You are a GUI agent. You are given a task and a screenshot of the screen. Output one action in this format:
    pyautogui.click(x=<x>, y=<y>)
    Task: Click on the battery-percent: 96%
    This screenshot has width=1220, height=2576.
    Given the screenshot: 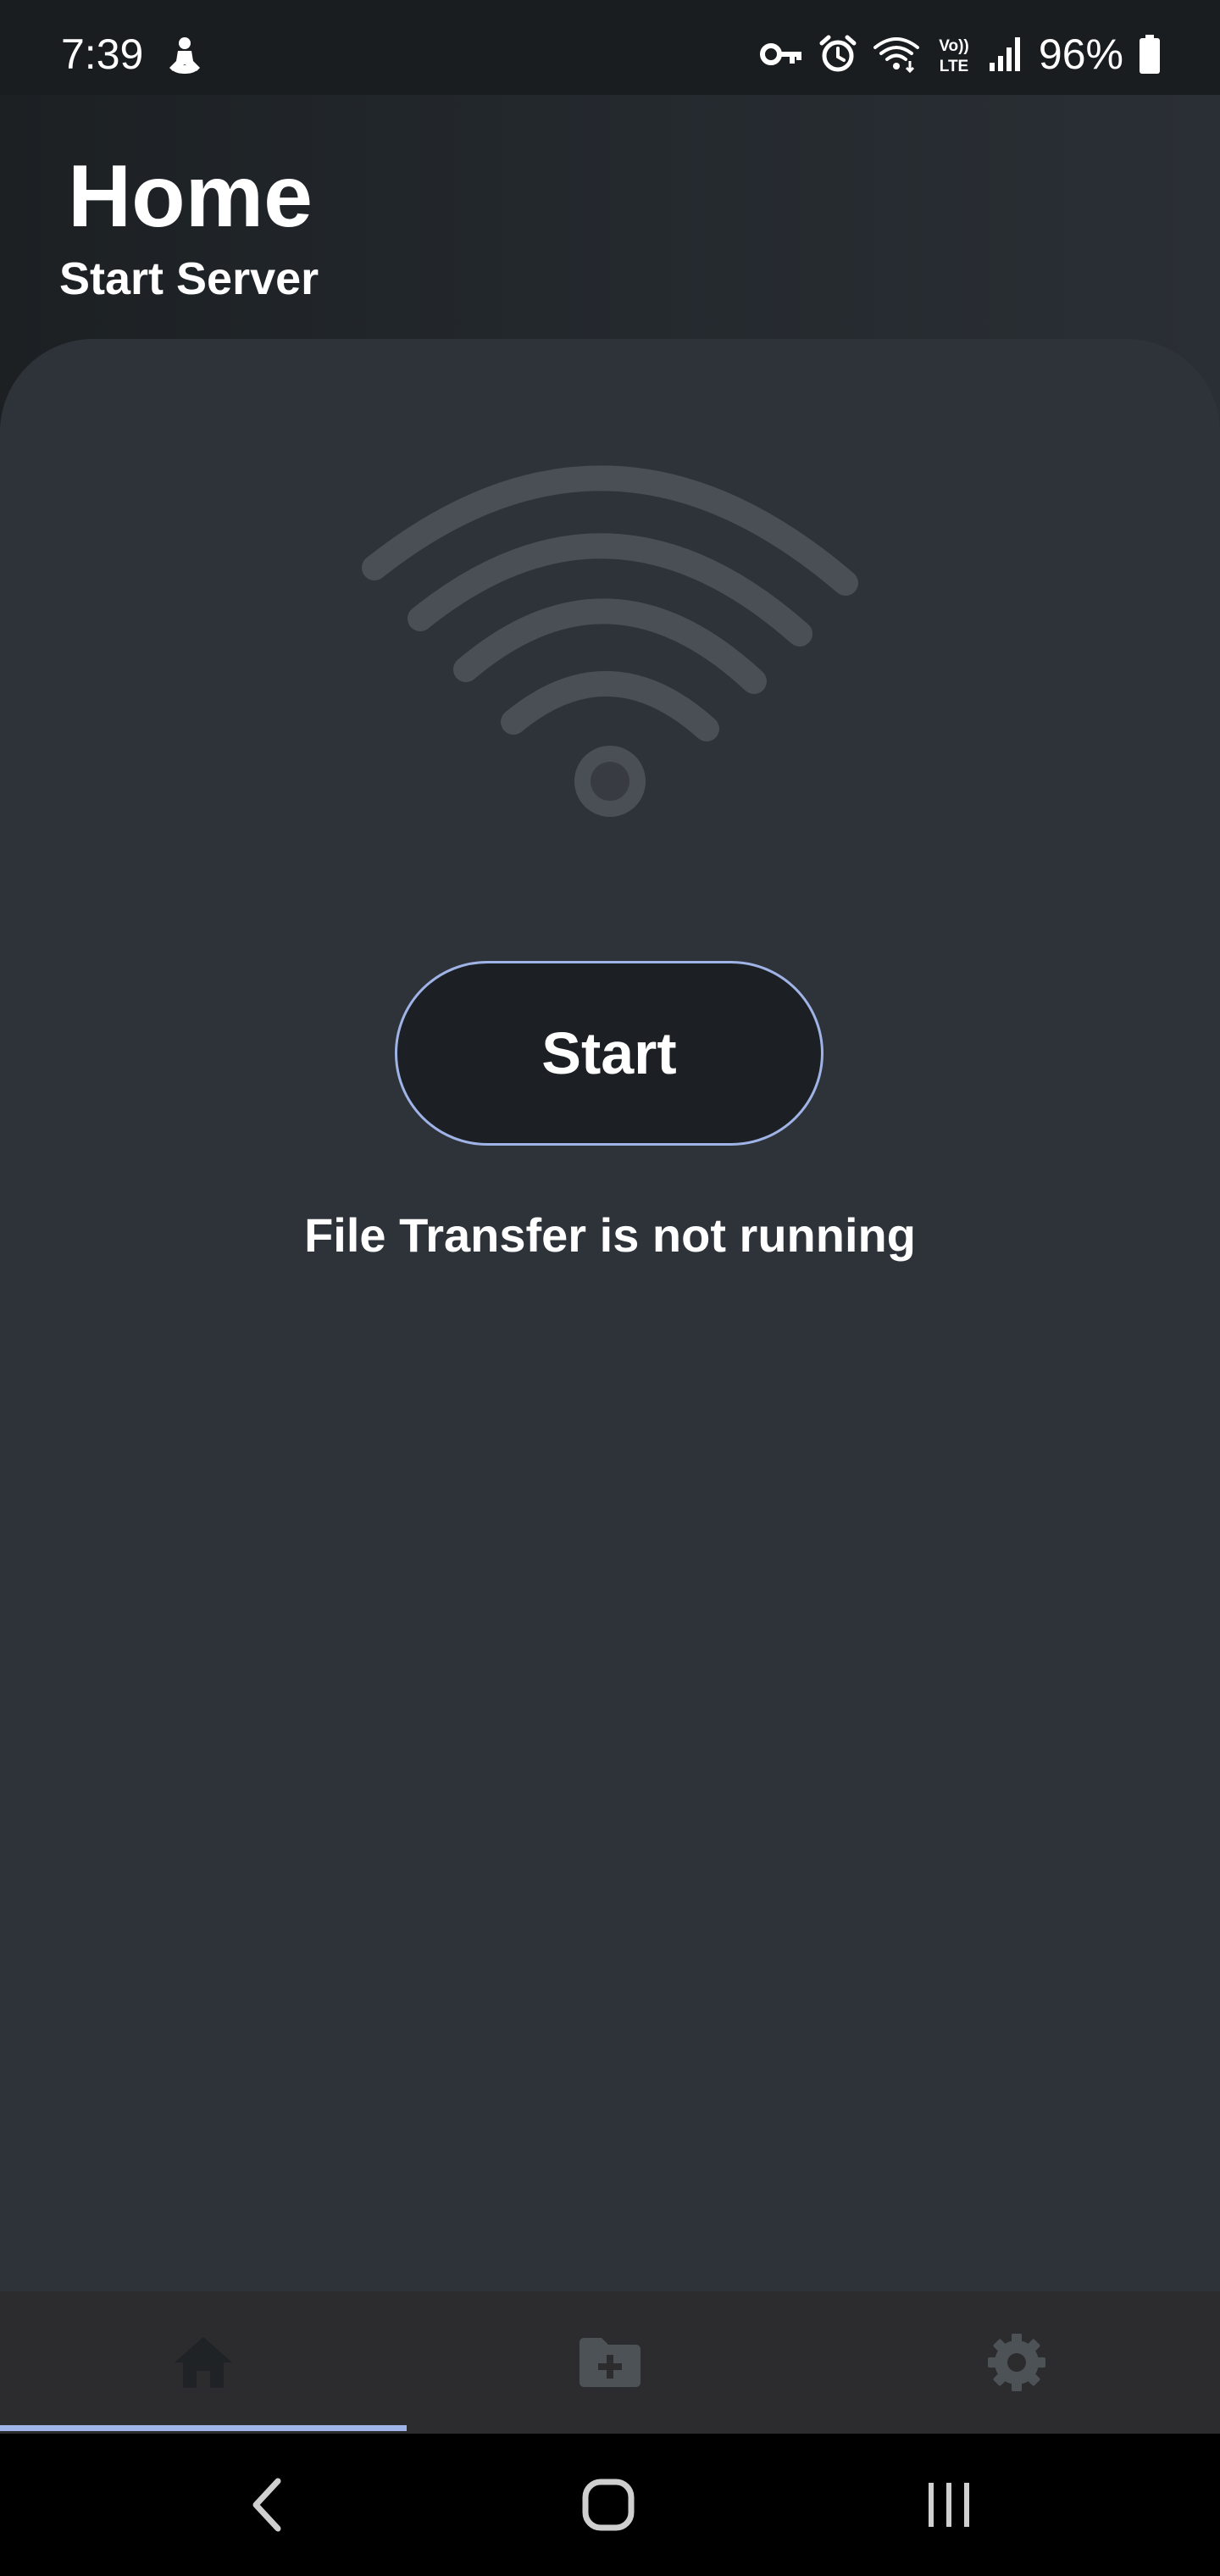 What is the action you would take?
    pyautogui.click(x=1080, y=54)
    